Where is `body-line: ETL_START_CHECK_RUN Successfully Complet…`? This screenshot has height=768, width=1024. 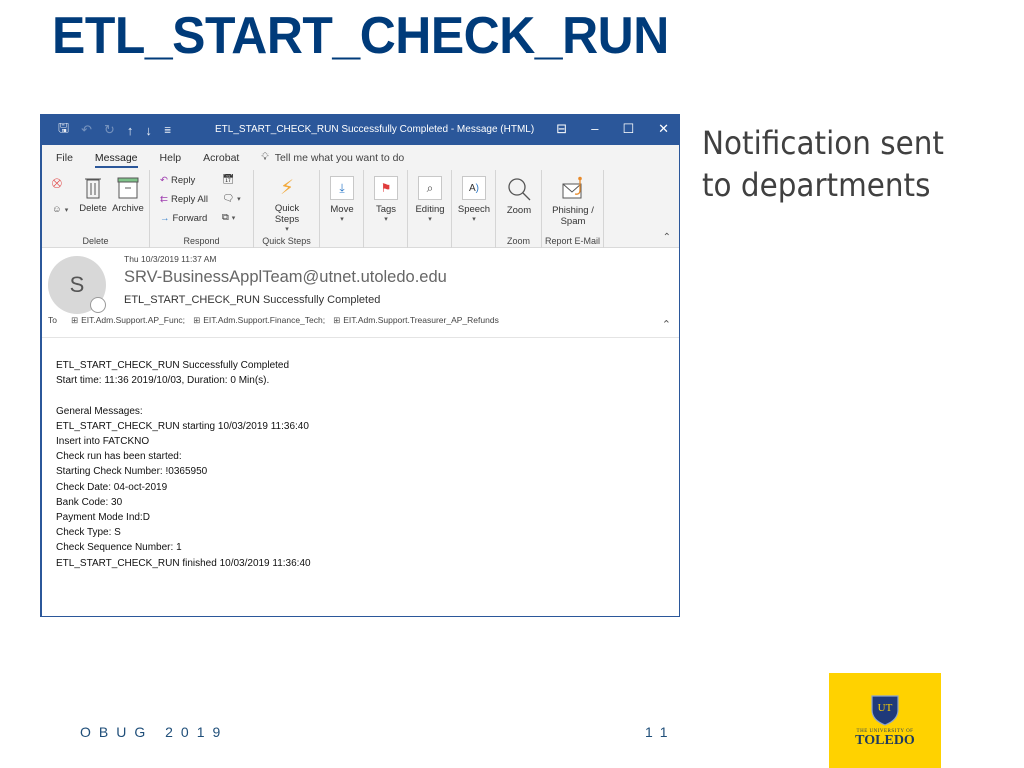 body-line: ETL_START_CHECK_RUN Successfully Complet… is located at coordinates (173, 365).